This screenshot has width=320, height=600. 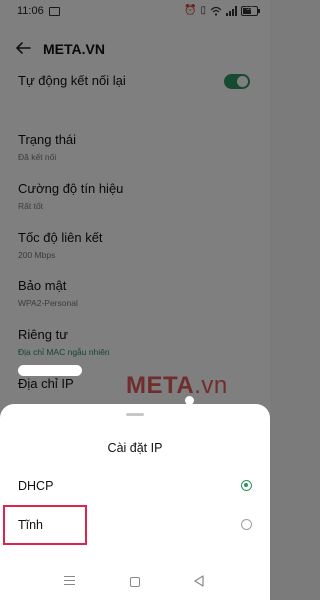 I want to click on dhcp-radio, so click(x=246, y=485).